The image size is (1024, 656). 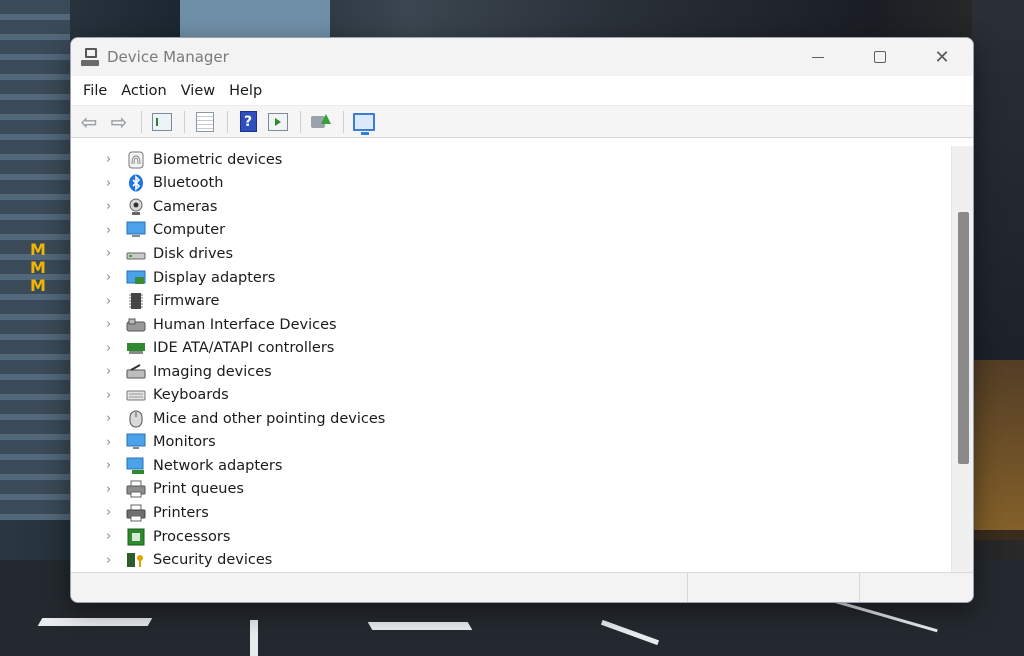 I want to click on tree-item-human-interface-devices: › Human Interface Devices, so click(x=522, y=325).